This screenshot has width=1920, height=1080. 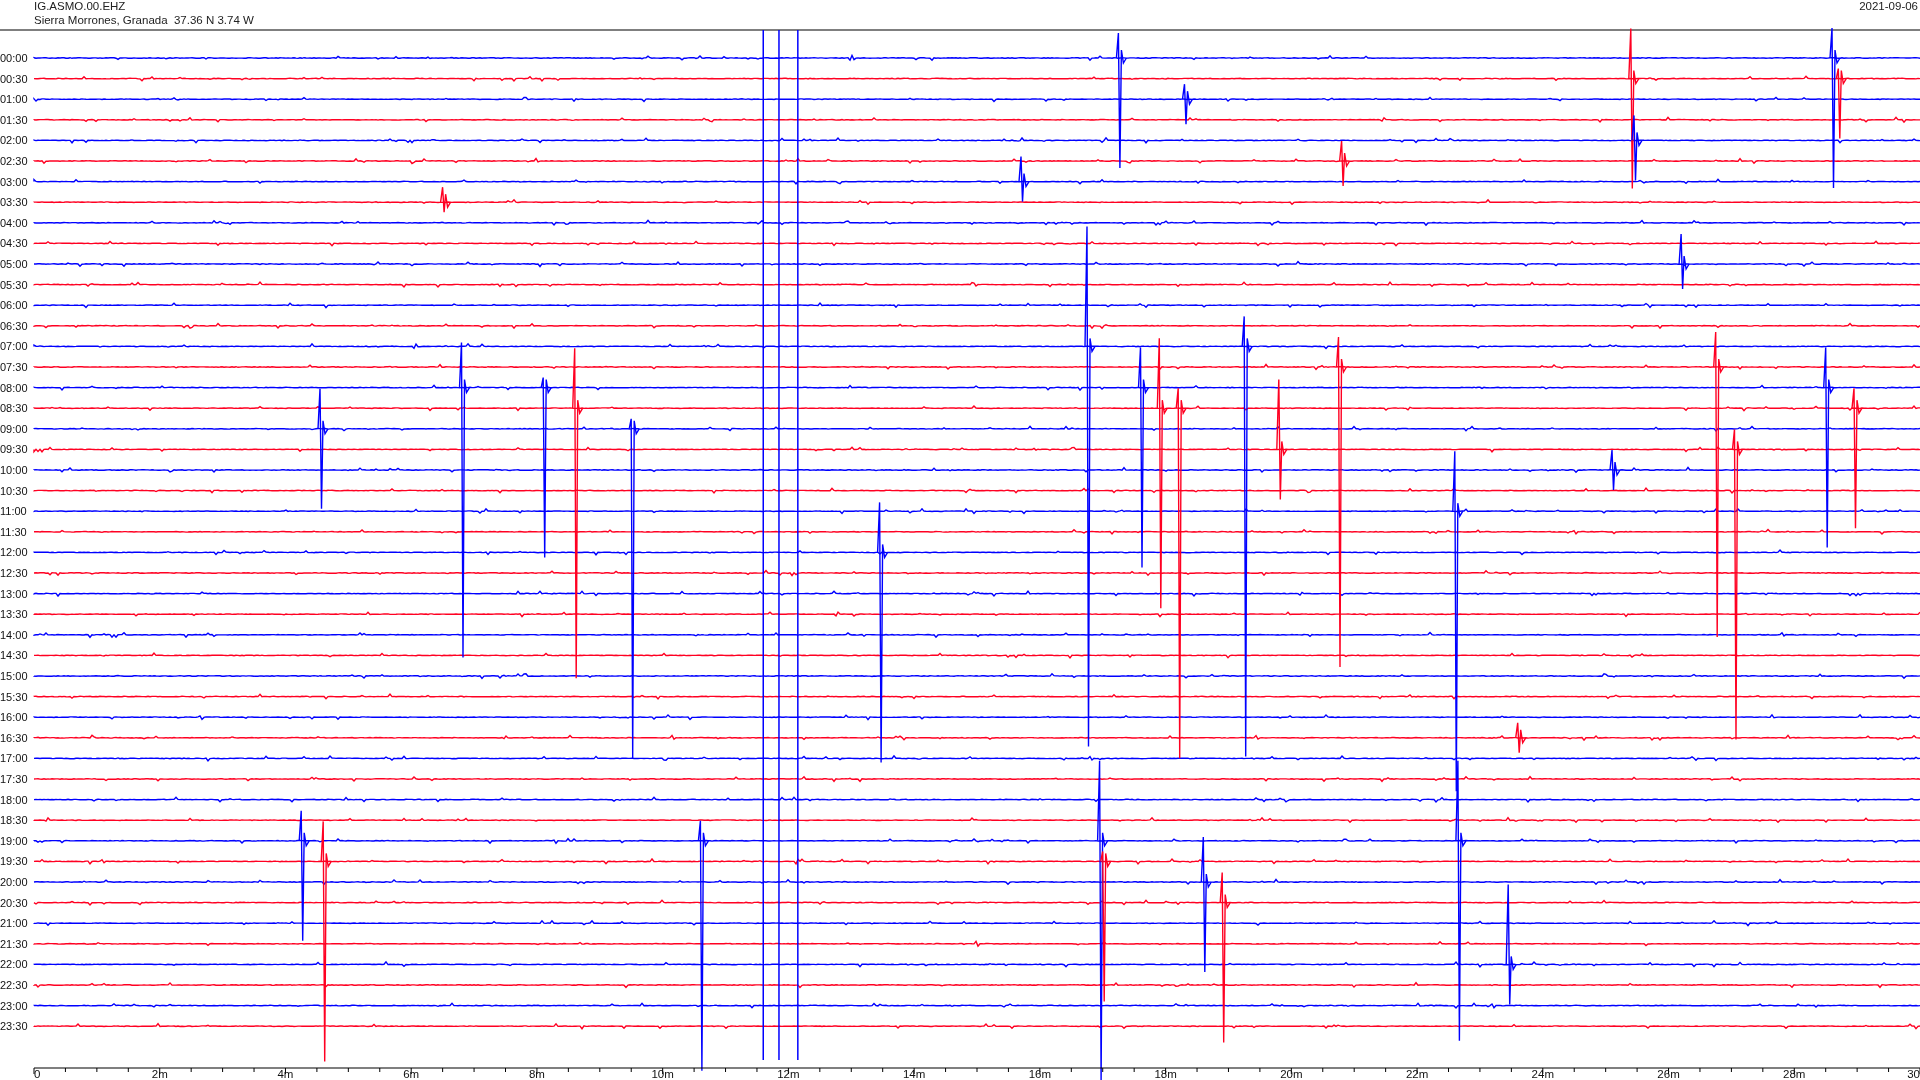 I want to click on row-time-label: 08:30, so click(x=14, y=408).